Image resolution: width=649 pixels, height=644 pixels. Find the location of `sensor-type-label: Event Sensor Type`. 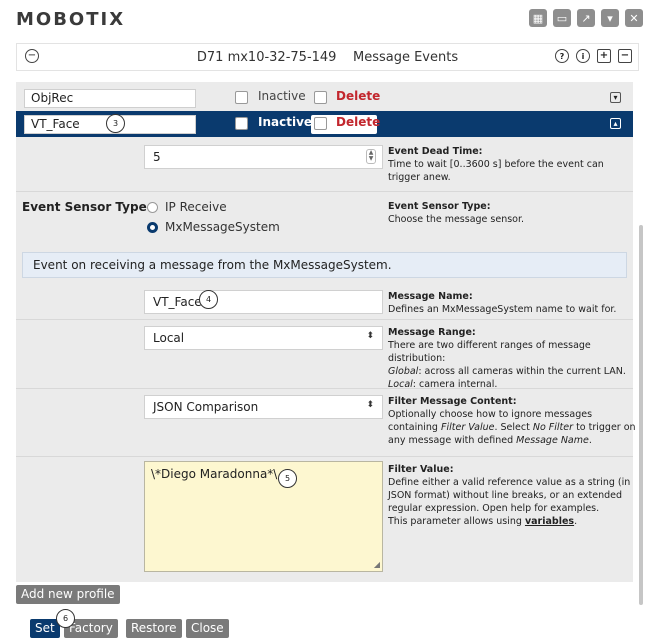

sensor-type-label: Event Sensor Type is located at coordinates (84, 207).